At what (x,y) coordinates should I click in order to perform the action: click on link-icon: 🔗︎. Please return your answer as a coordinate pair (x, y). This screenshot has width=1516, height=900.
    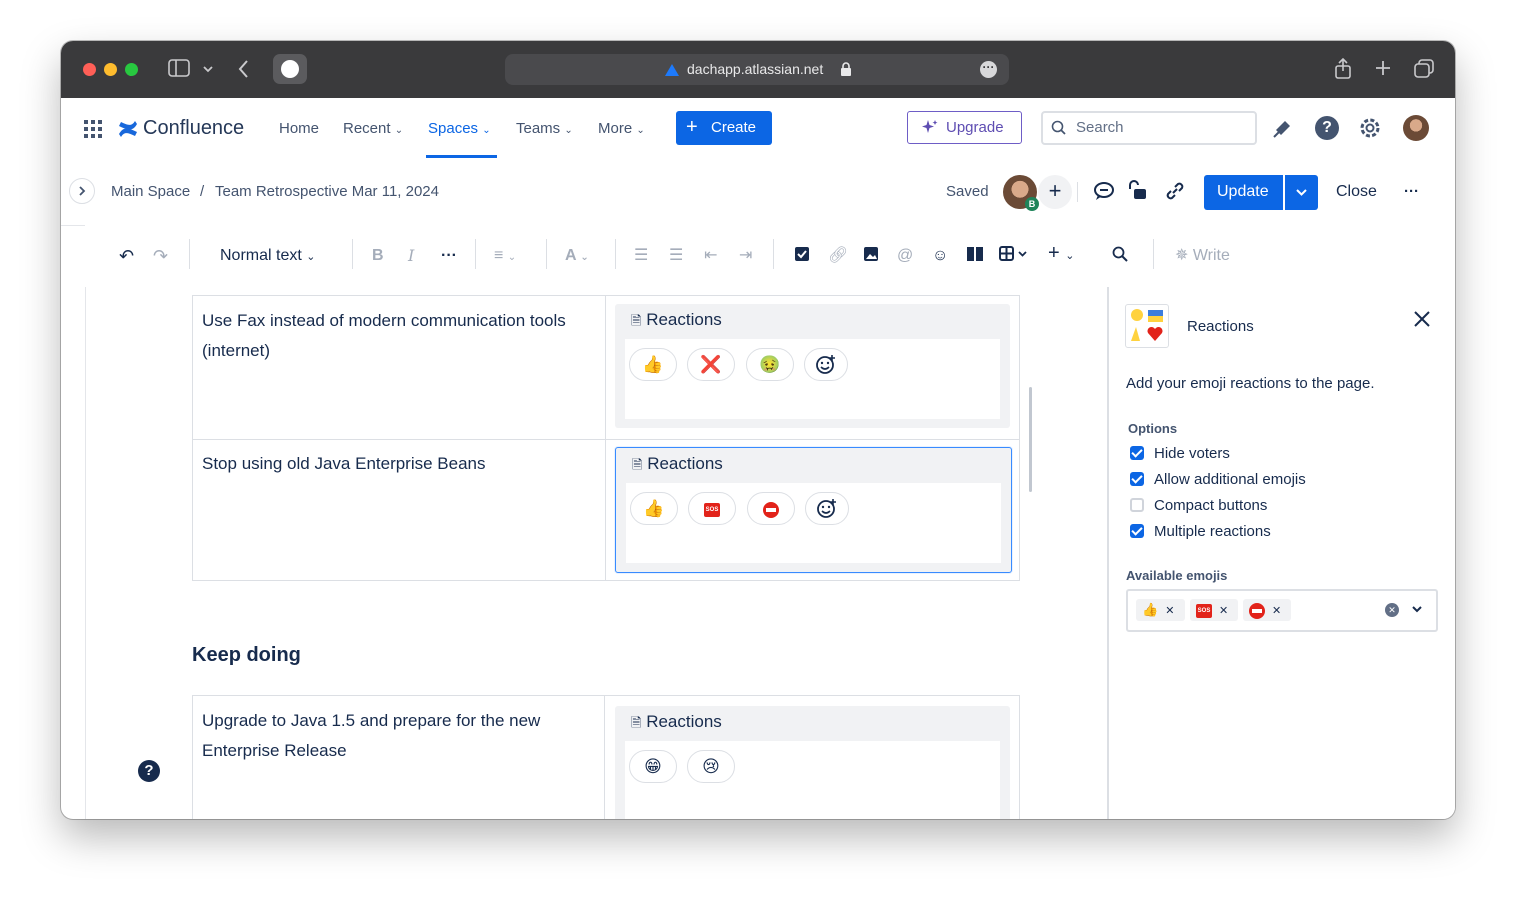
    Looking at the image, I should click on (838, 256).